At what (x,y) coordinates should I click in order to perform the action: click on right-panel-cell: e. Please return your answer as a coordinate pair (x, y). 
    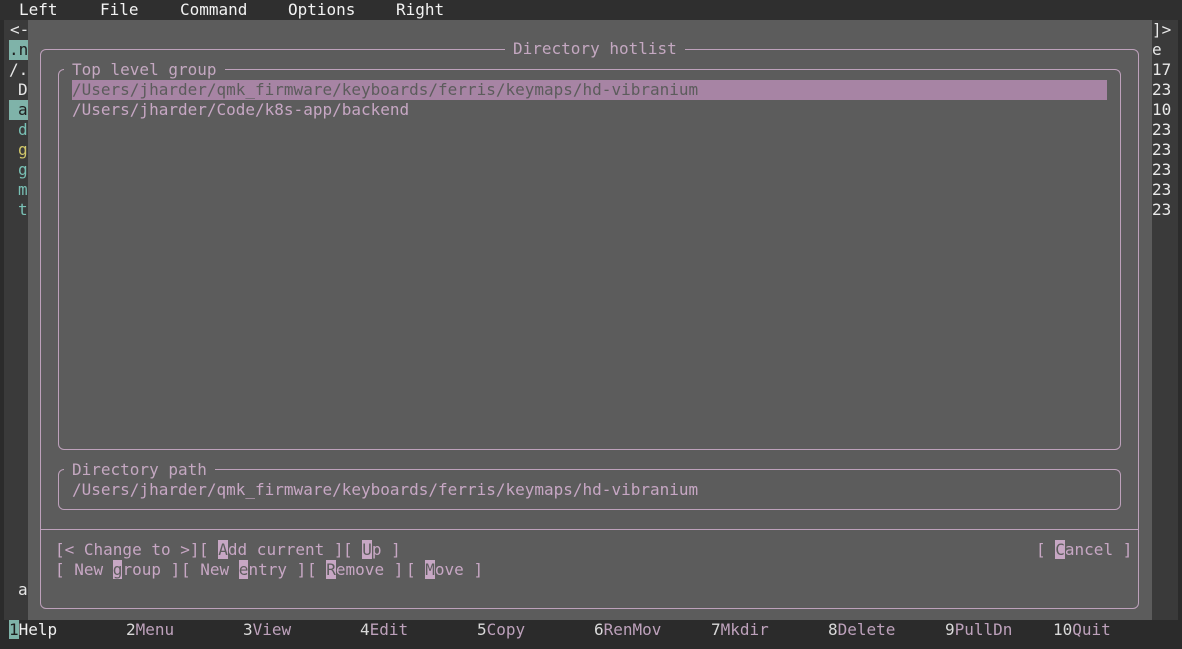
    Looking at the image, I should click on (1157, 49).